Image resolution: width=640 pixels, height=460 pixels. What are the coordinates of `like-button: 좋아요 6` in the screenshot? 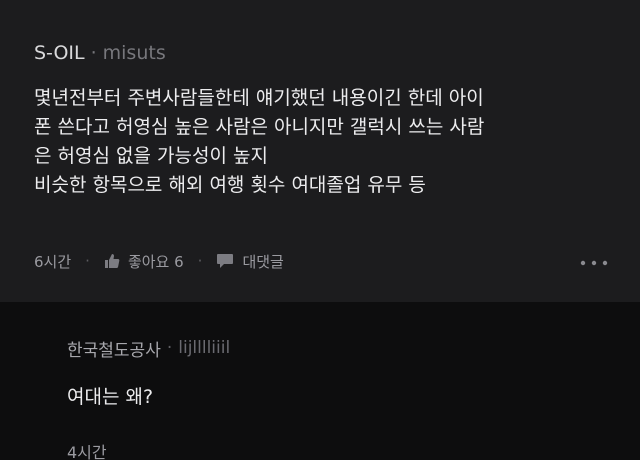 It's located at (144, 261).